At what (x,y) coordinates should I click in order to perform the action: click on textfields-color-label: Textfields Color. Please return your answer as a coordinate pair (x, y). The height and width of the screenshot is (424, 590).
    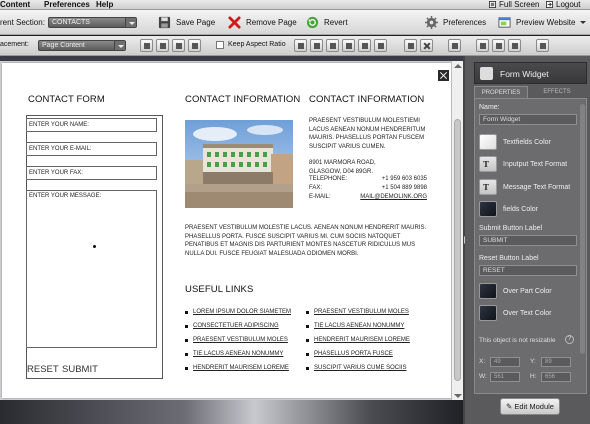
    Looking at the image, I should click on (527, 142).